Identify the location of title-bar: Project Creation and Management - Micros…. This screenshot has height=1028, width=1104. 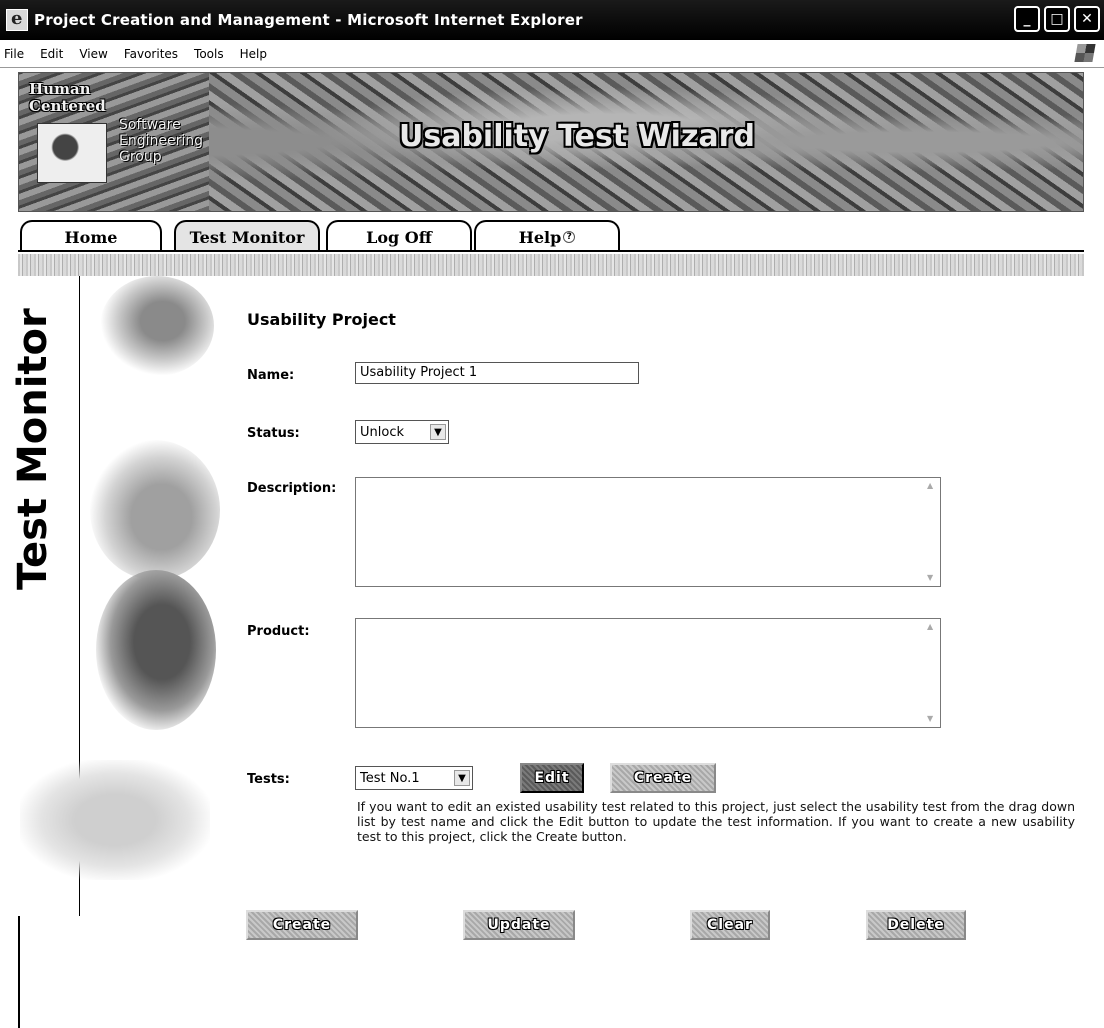
(552, 20).